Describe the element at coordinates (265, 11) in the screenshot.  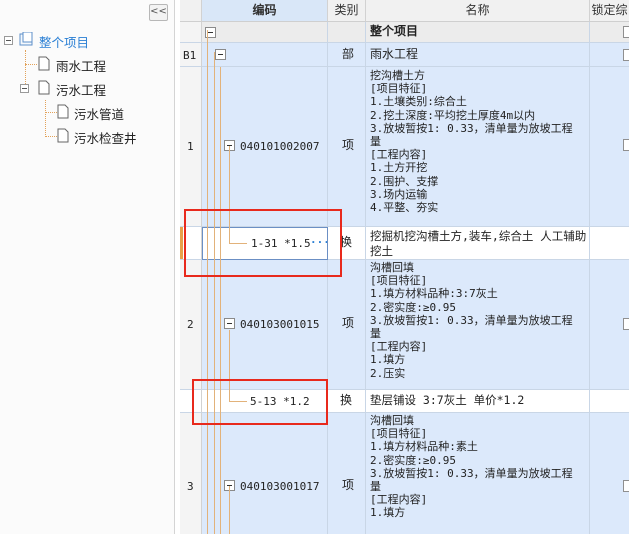
I see `header-code: 编码` at that location.